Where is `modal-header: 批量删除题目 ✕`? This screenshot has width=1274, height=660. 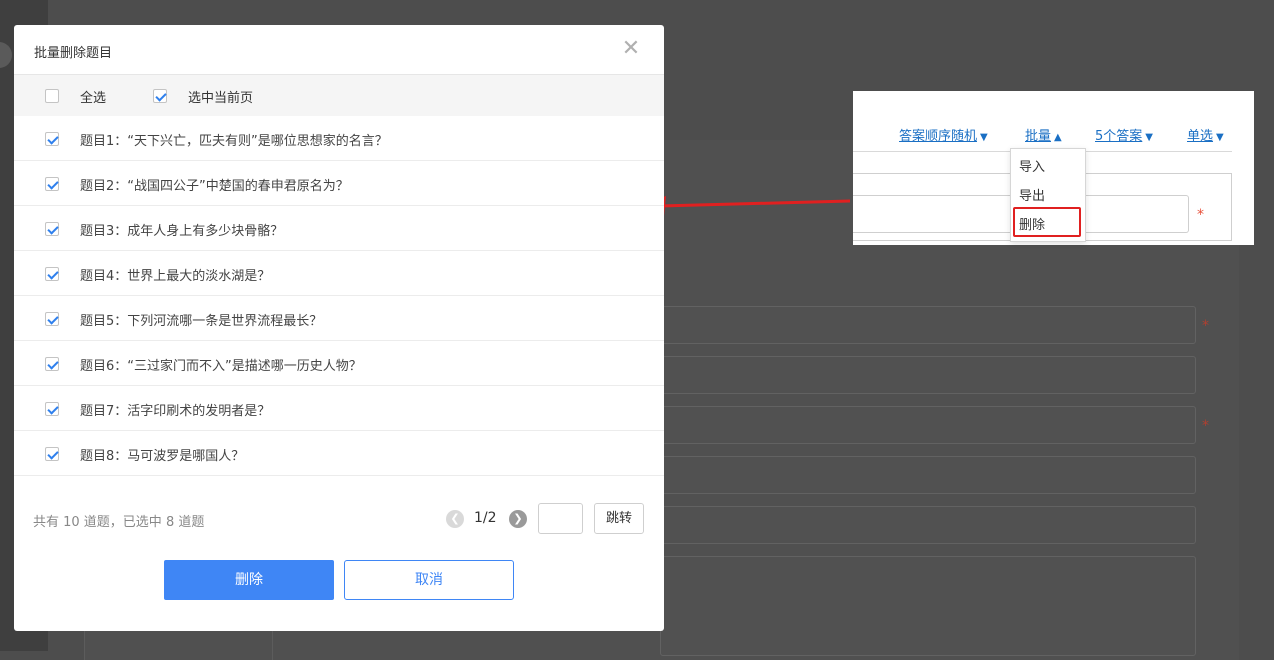 modal-header: 批量删除题目 ✕ is located at coordinates (339, 50).